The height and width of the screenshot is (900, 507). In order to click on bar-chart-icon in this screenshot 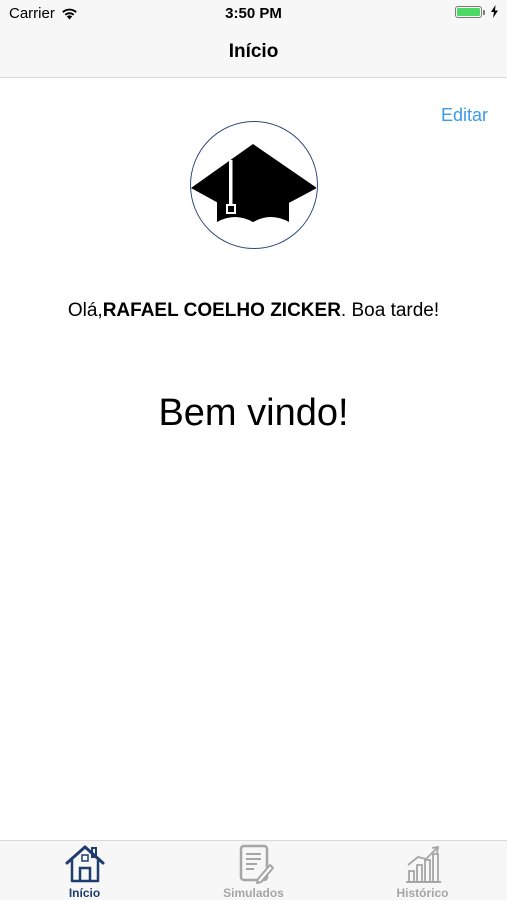, I will do `click(423, 864)`.